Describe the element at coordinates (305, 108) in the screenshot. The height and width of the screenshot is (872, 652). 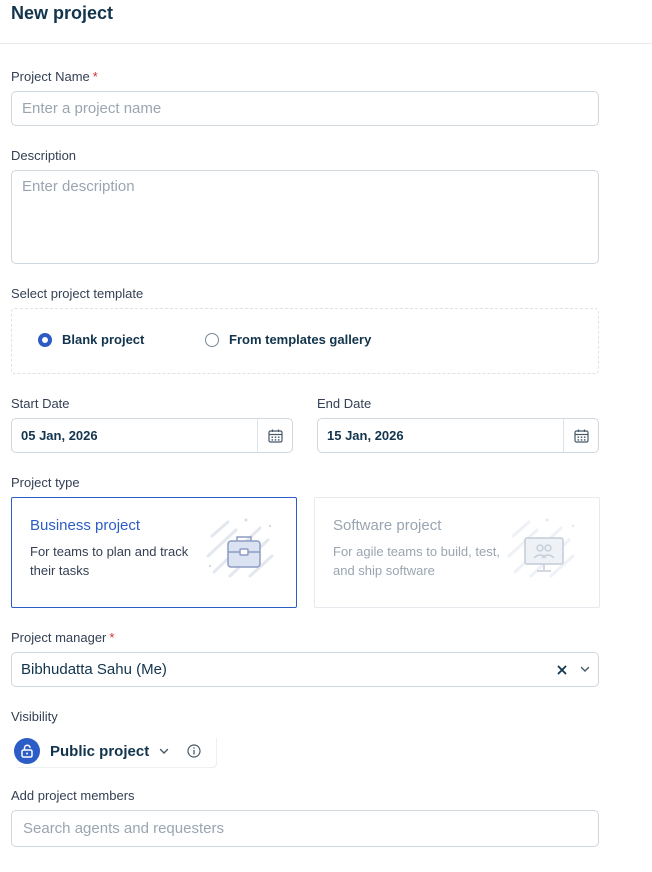
I see `project-name-input: Enter a project name` at that location.